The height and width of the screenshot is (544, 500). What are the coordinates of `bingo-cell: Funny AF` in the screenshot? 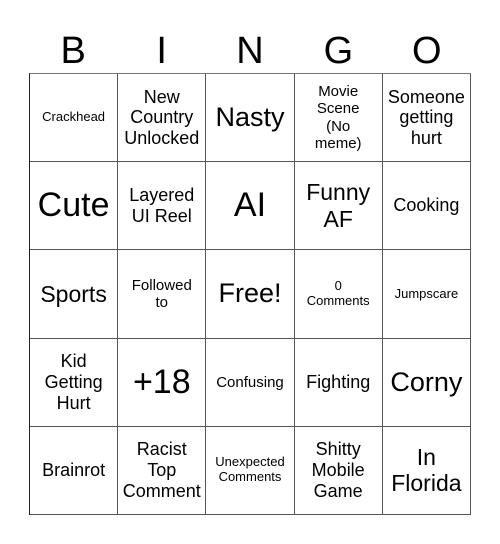 It's located at (338, 206).